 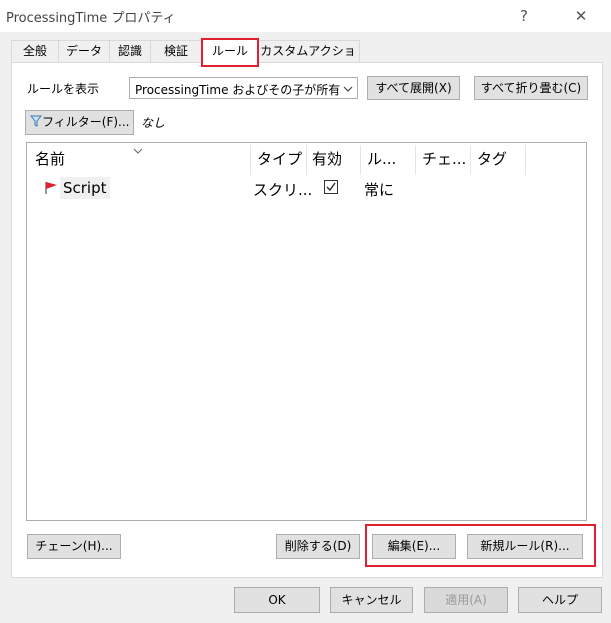 I want to click on delete-button: 削除する(D), so click(x=318, y=546).